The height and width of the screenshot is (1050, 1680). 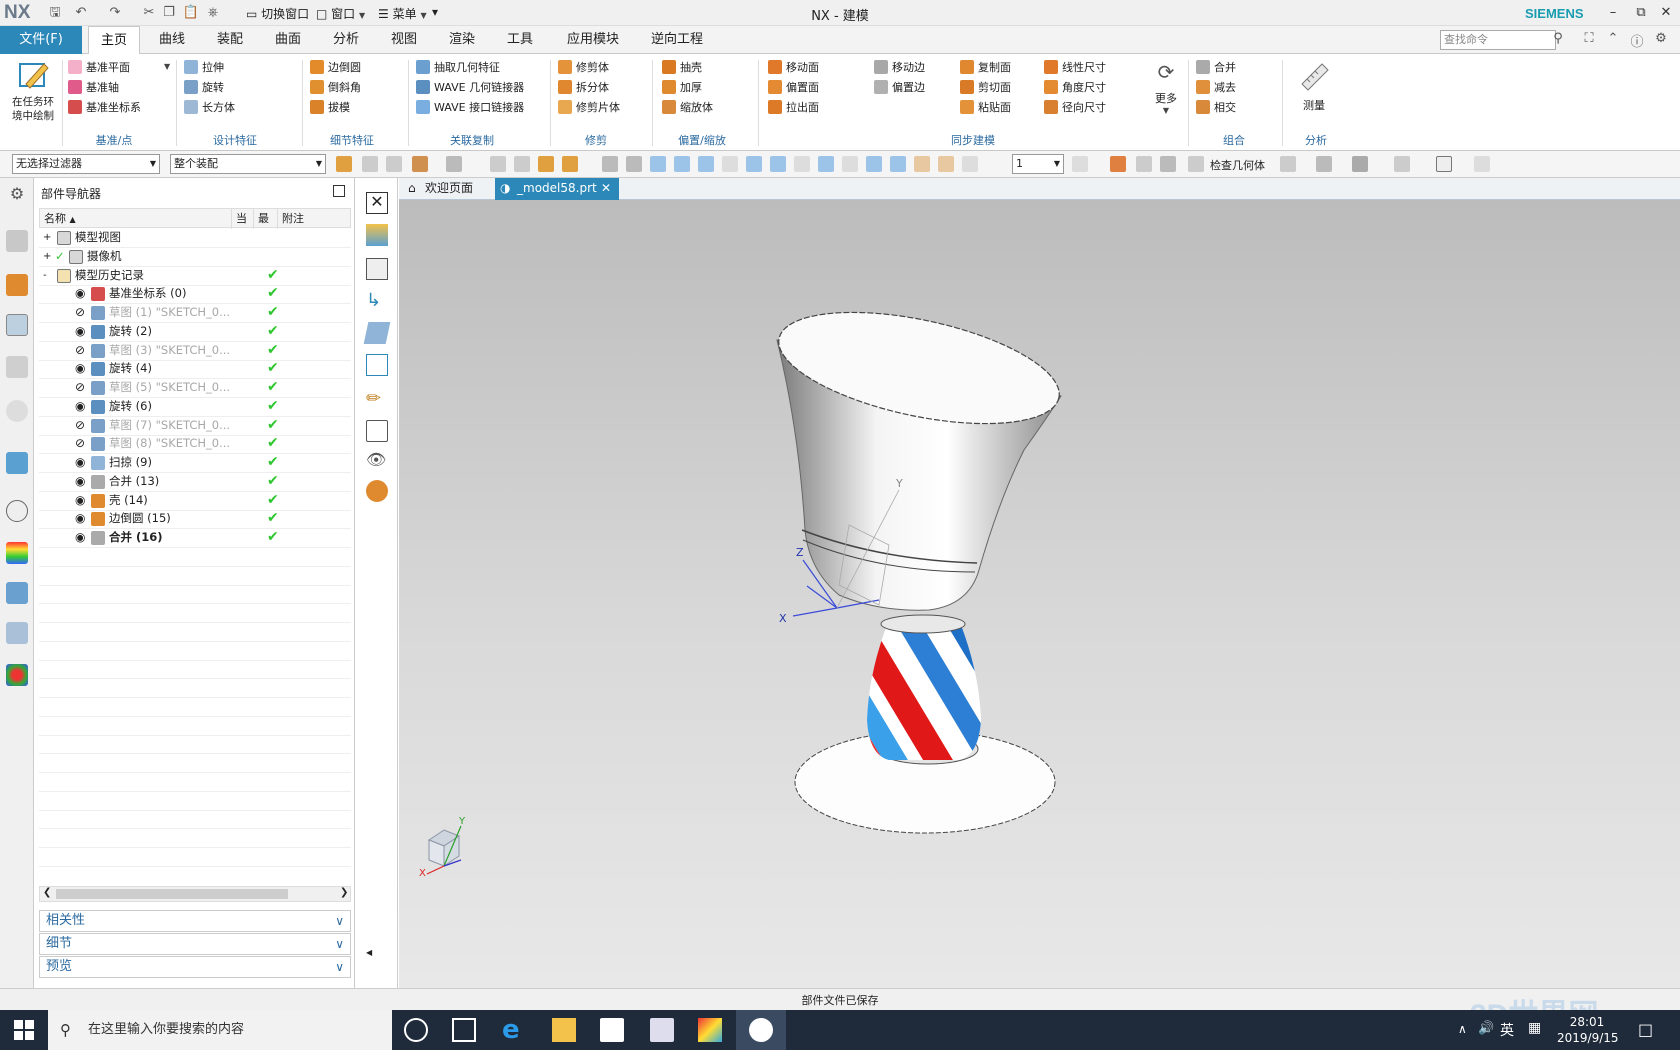 I want to click on background-icon, so click(x=1444, y=164).